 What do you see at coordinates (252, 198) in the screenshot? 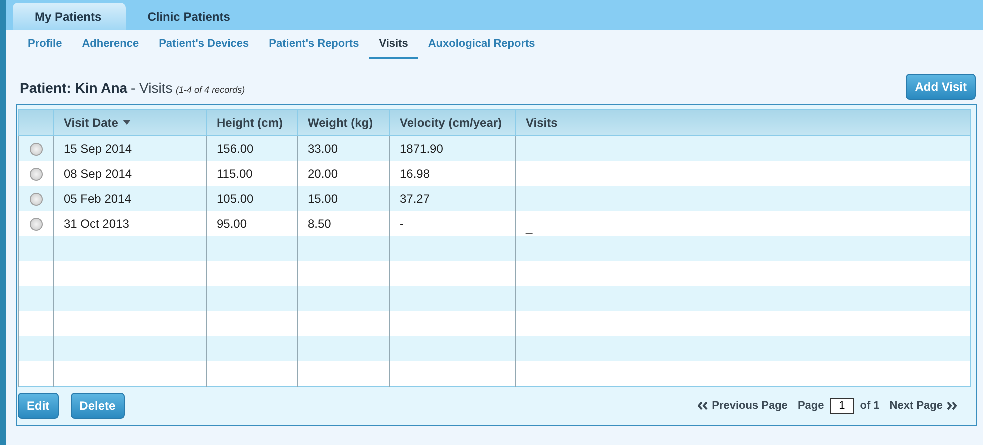
I see `table-cell: 105.00` at bounding box center [252, 198].